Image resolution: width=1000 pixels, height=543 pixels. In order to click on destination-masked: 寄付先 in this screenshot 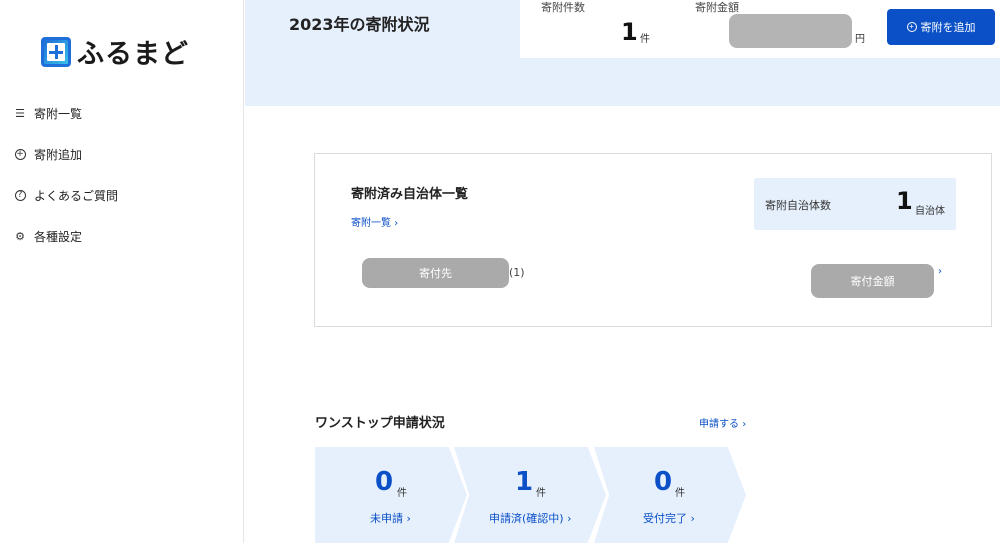, I will do `click(435, 273)`.